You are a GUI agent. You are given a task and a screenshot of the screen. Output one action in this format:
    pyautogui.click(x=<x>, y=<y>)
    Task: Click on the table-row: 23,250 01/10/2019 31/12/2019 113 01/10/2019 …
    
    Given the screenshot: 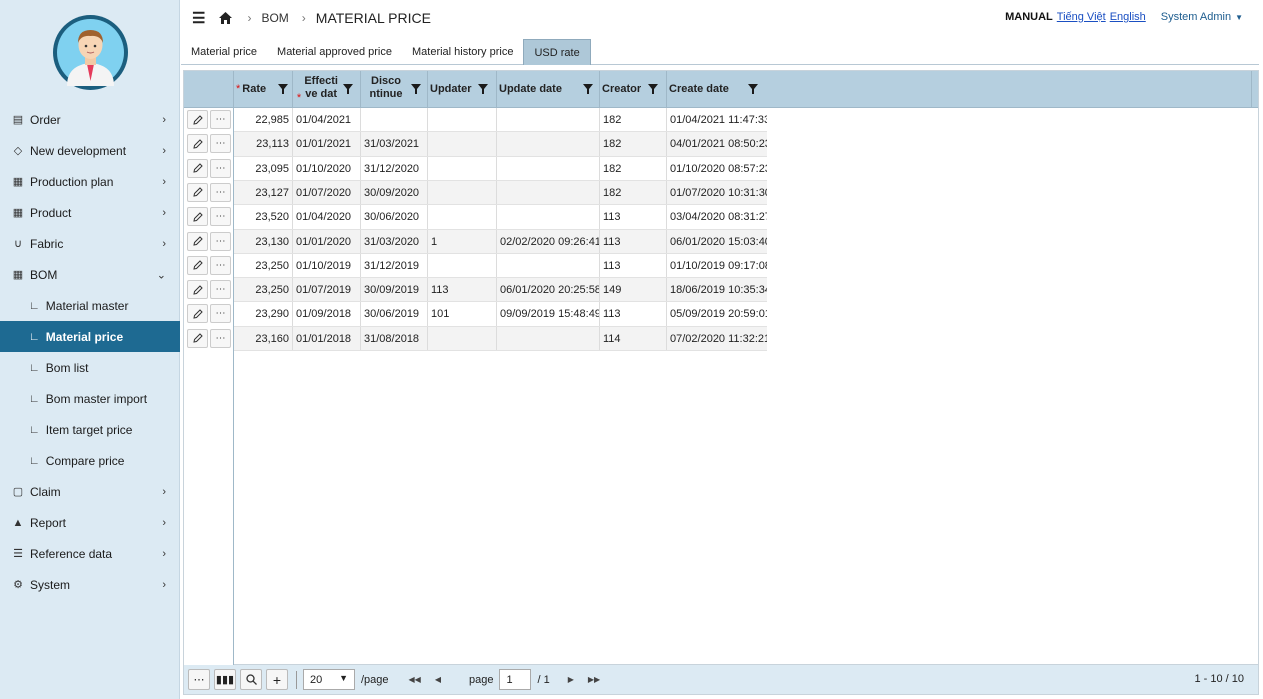 What is the action you would take?
    pyautogui.click(x=500, y=265)
    